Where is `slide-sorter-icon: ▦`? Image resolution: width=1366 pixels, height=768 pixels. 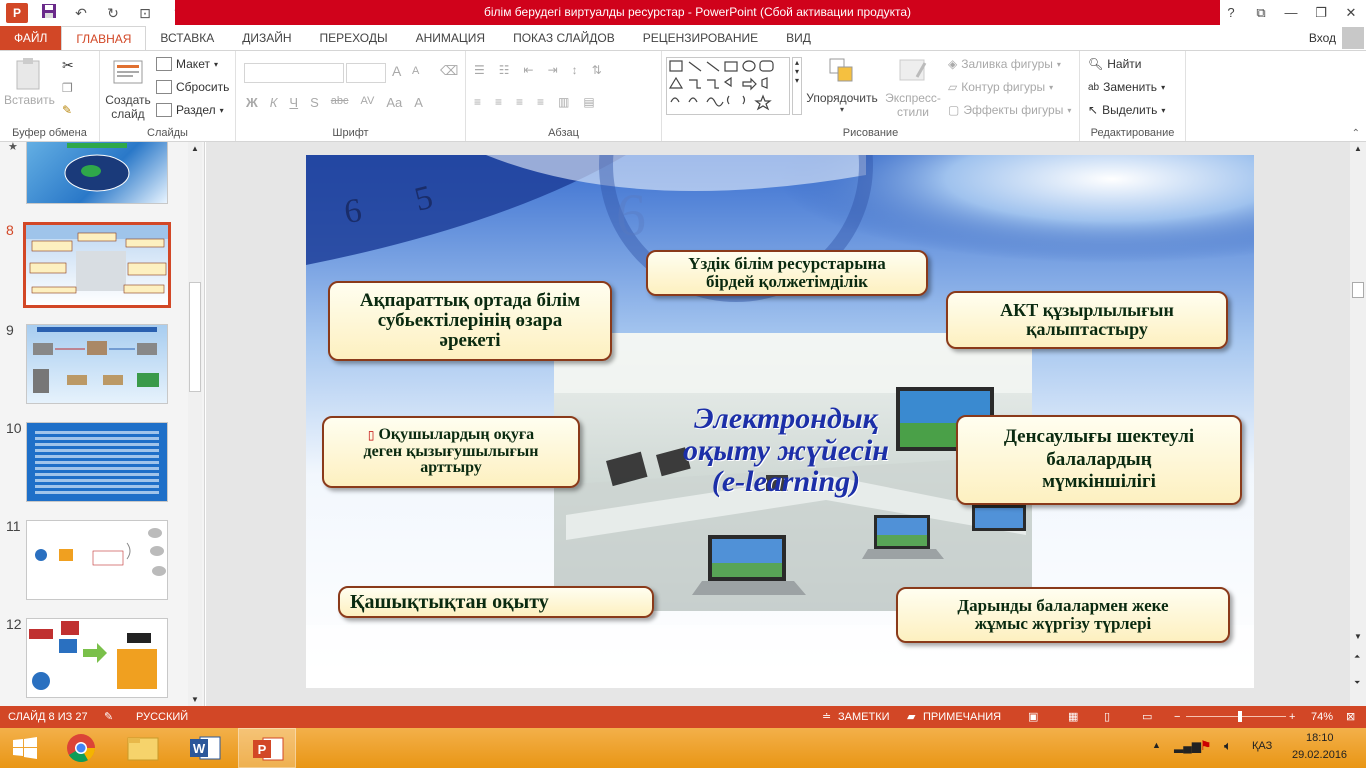 slide-sorter-icon: ▦ is located at coordinates (1073, 717).